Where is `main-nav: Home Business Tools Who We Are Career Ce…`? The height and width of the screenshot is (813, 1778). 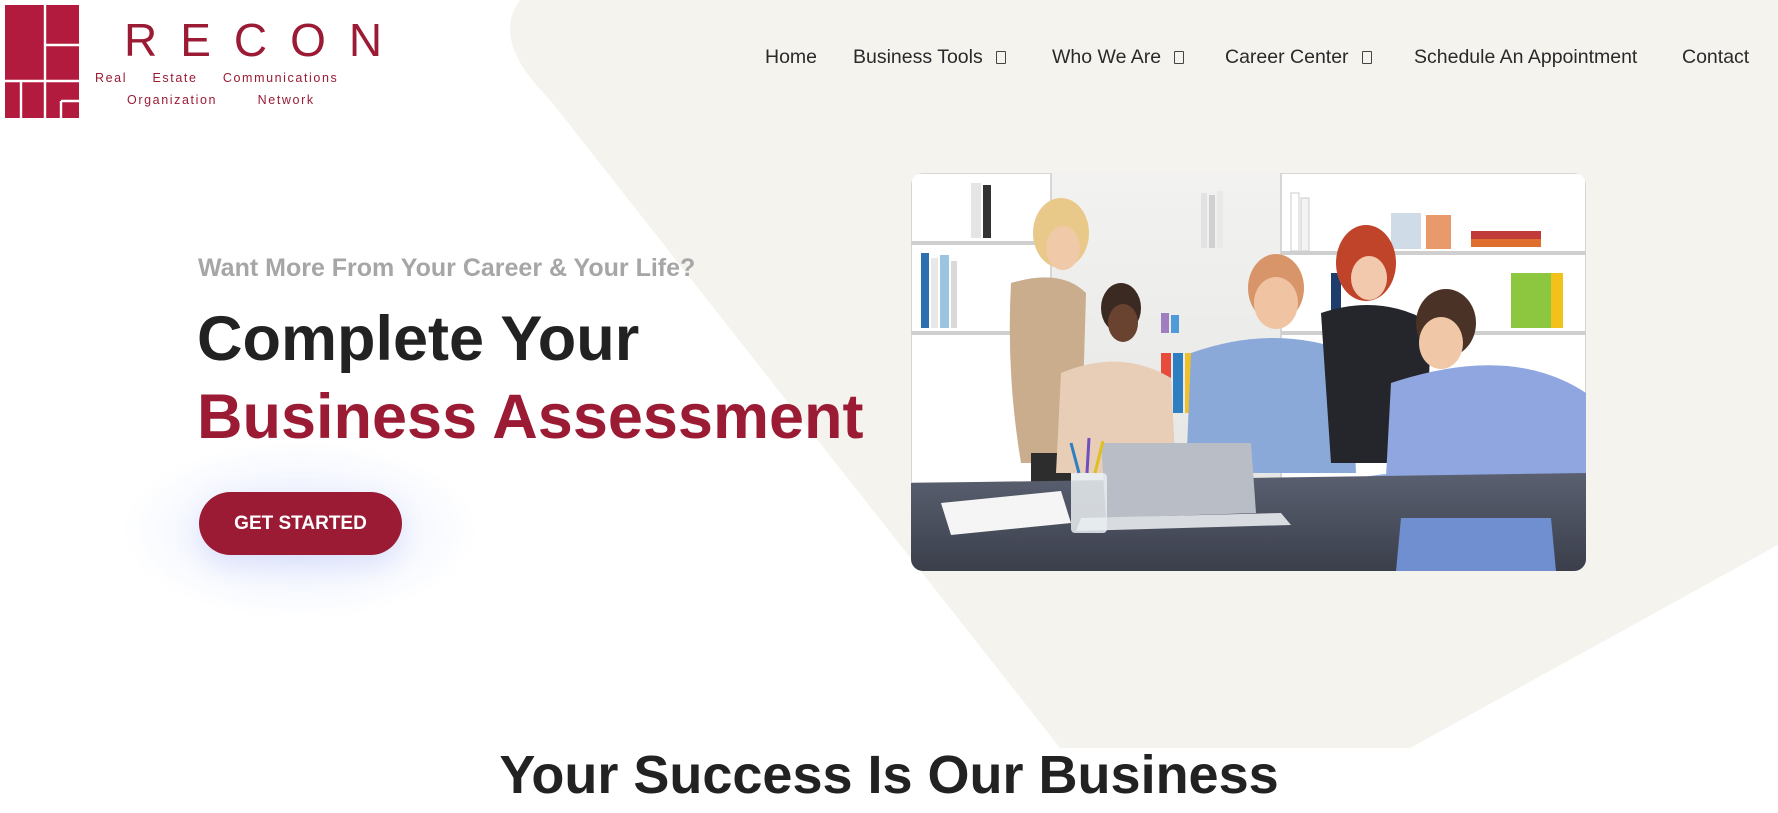 main-nav: Home Business Tools Who We Are Career Ce… is located at coordinates (1269, 61).